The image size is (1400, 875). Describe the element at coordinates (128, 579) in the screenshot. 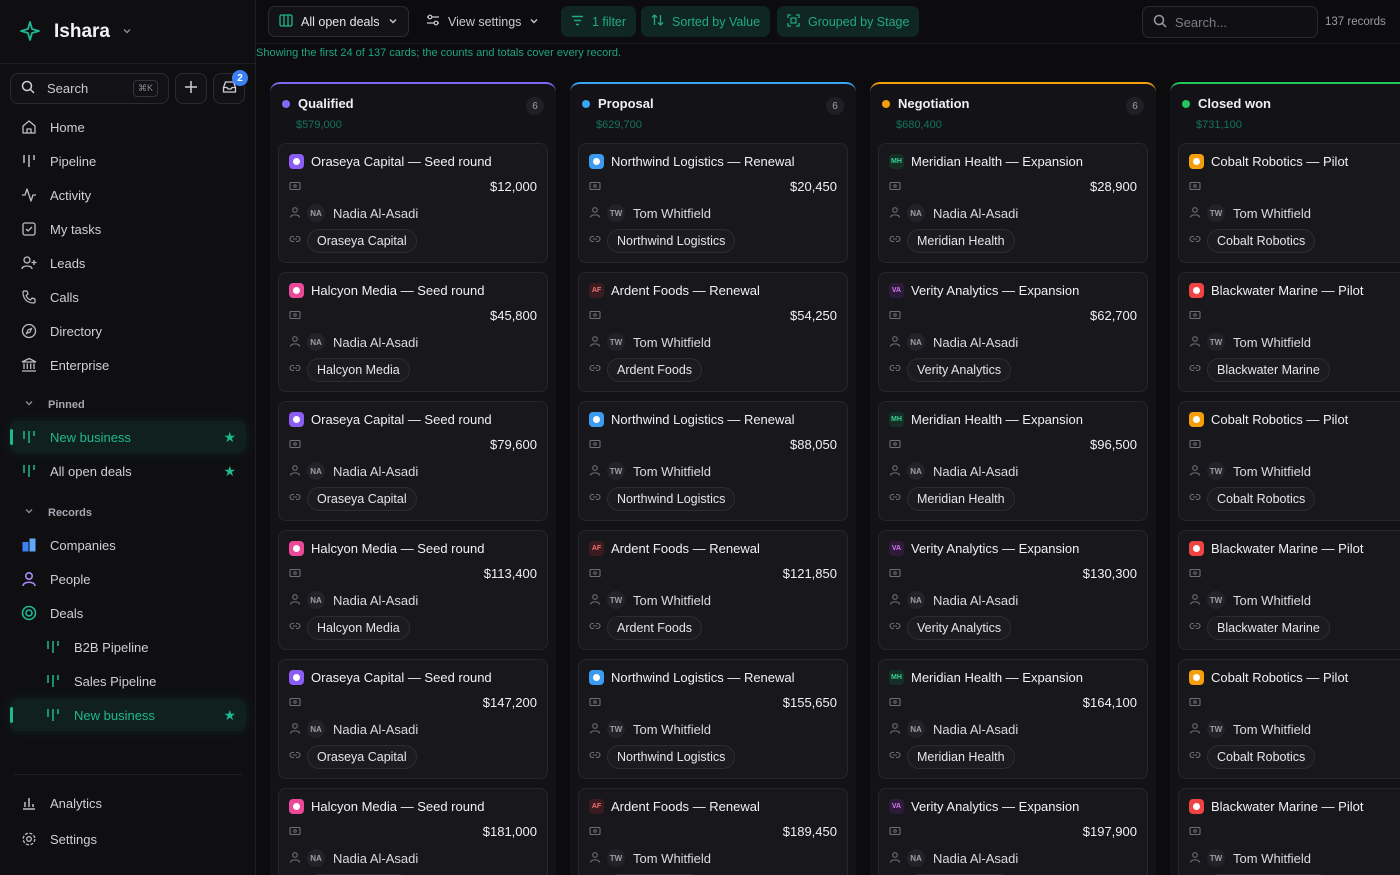

I see `sidebar-item-people: People` at that location.